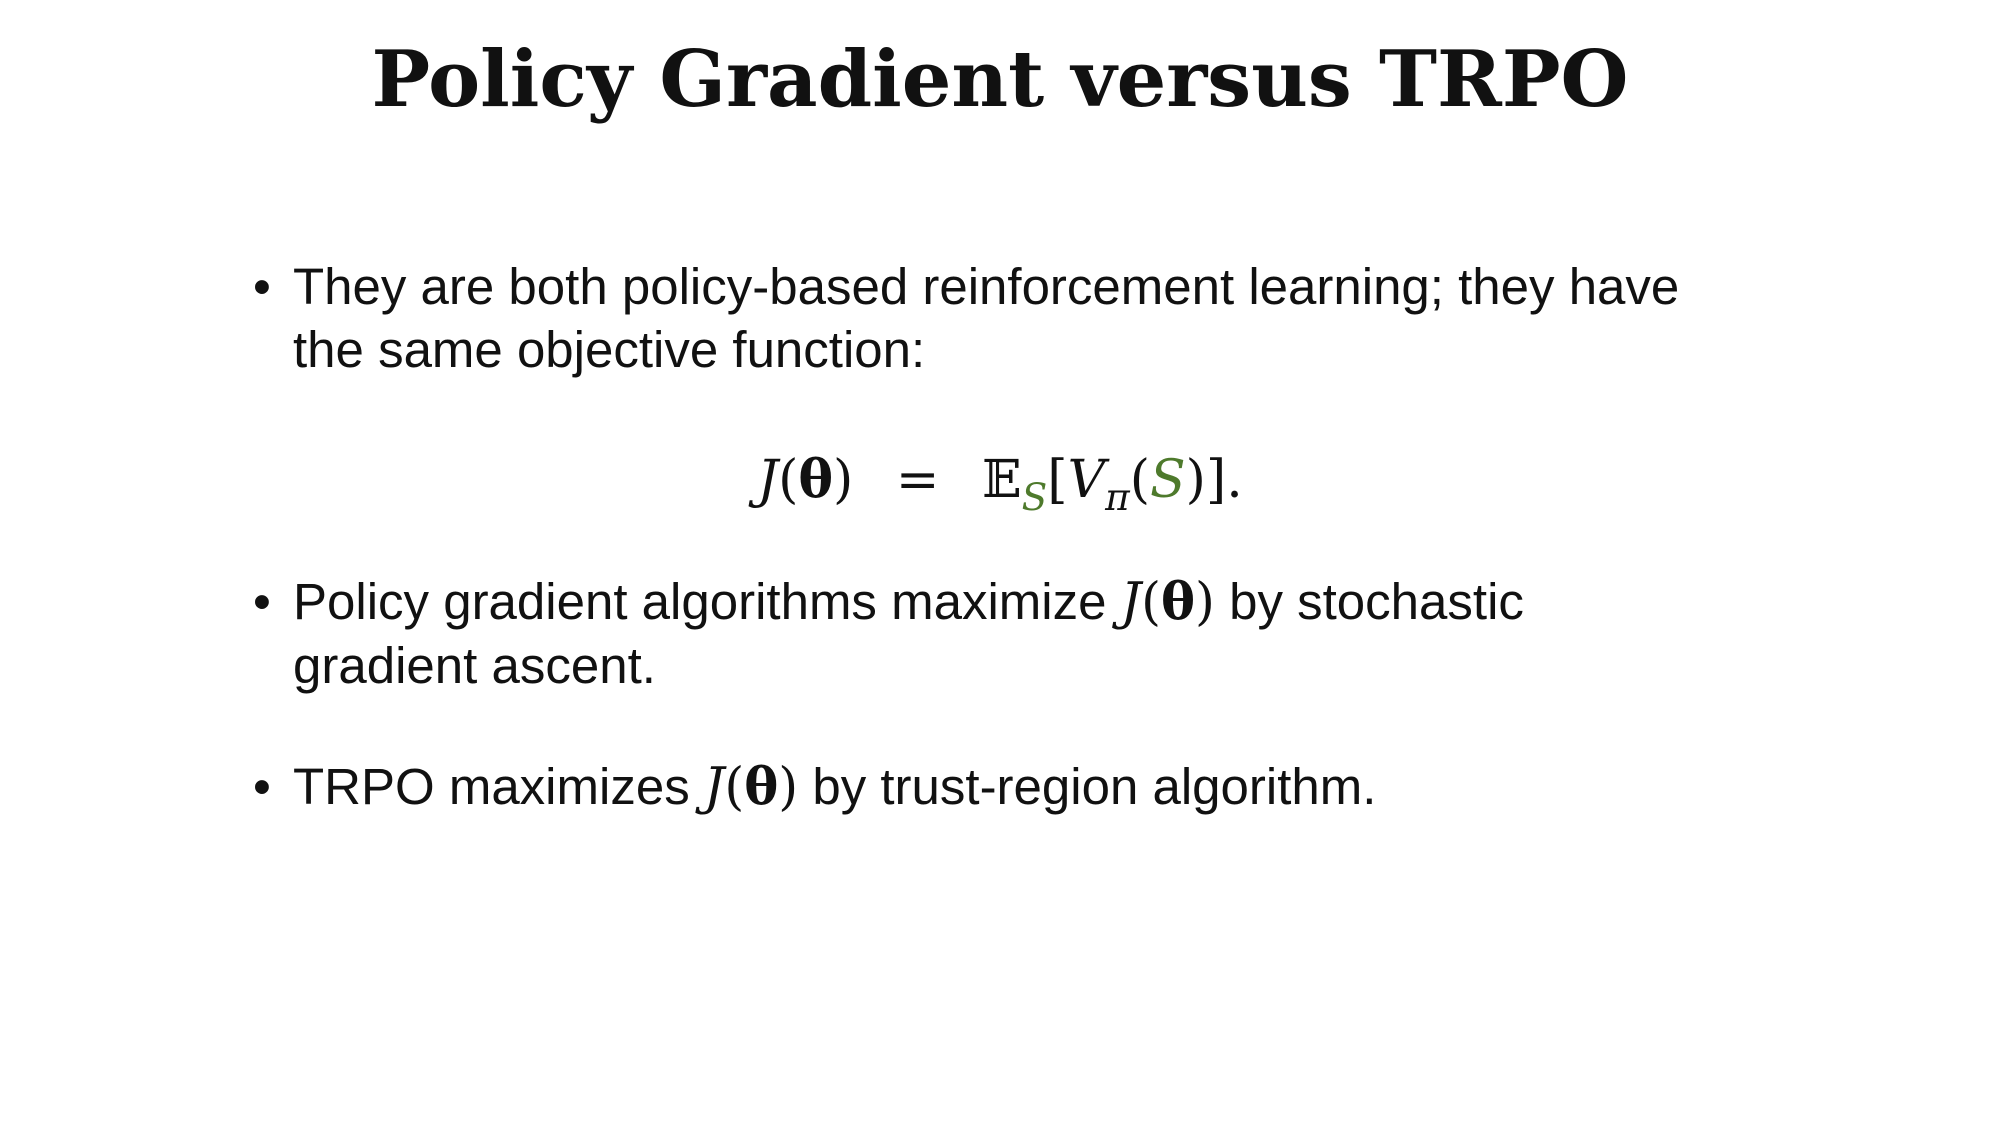 This screenshot has width=2000, height=1125. Describe the element at coordinates (1057, 480) in the screenshot. I see `math-bracket-open: [` at that location.